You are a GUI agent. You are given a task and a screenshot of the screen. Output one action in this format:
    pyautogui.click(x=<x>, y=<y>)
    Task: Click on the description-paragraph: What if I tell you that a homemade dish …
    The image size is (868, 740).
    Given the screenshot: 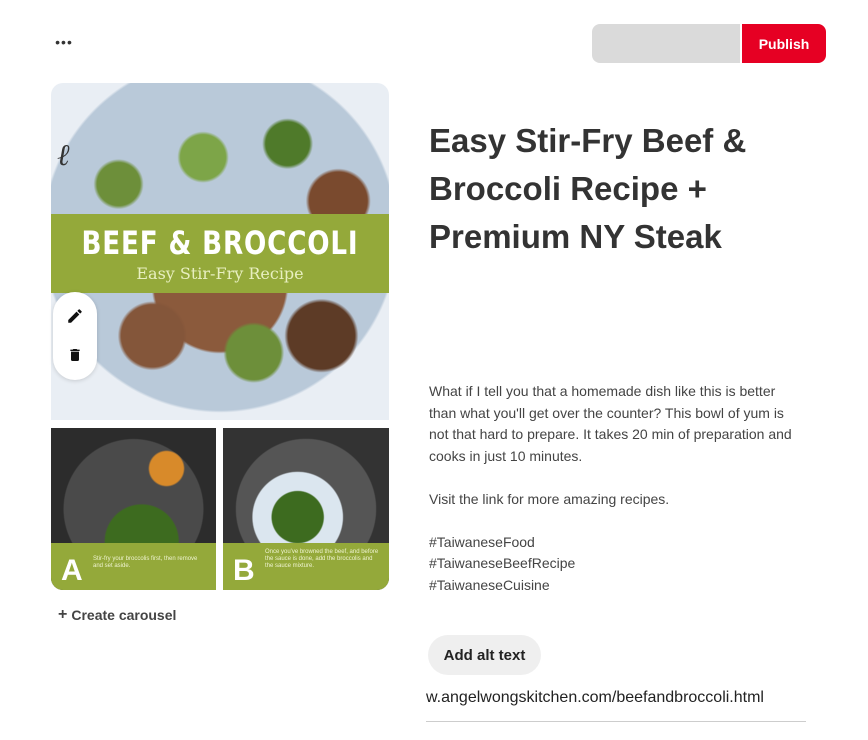 What is the action you would take?
    pyautogui.click(x=610, y=423)
    